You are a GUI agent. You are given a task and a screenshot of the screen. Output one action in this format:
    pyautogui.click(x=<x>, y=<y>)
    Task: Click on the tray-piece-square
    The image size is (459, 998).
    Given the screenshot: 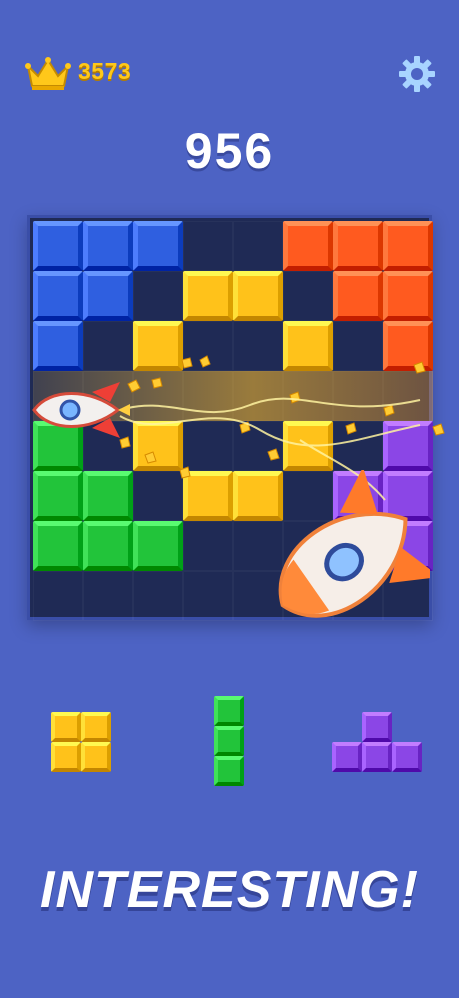 What is the action you would take?
    pyautogui.click(x=81, y=742)
    